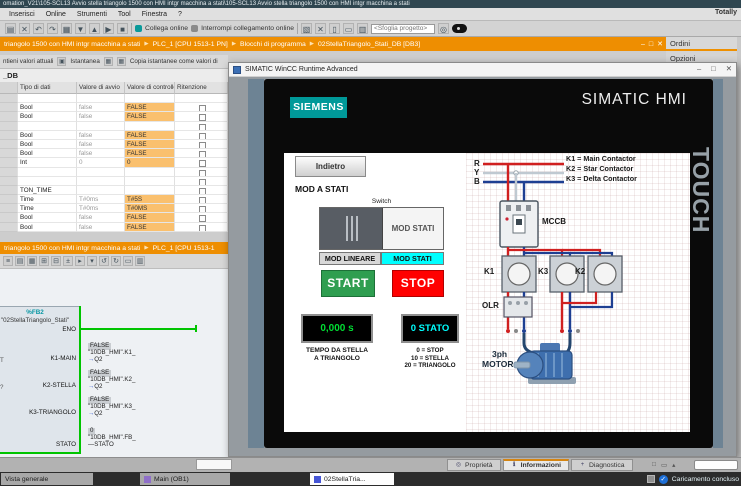  I want to click on libraries-icon: ▥, so click(363, 28).